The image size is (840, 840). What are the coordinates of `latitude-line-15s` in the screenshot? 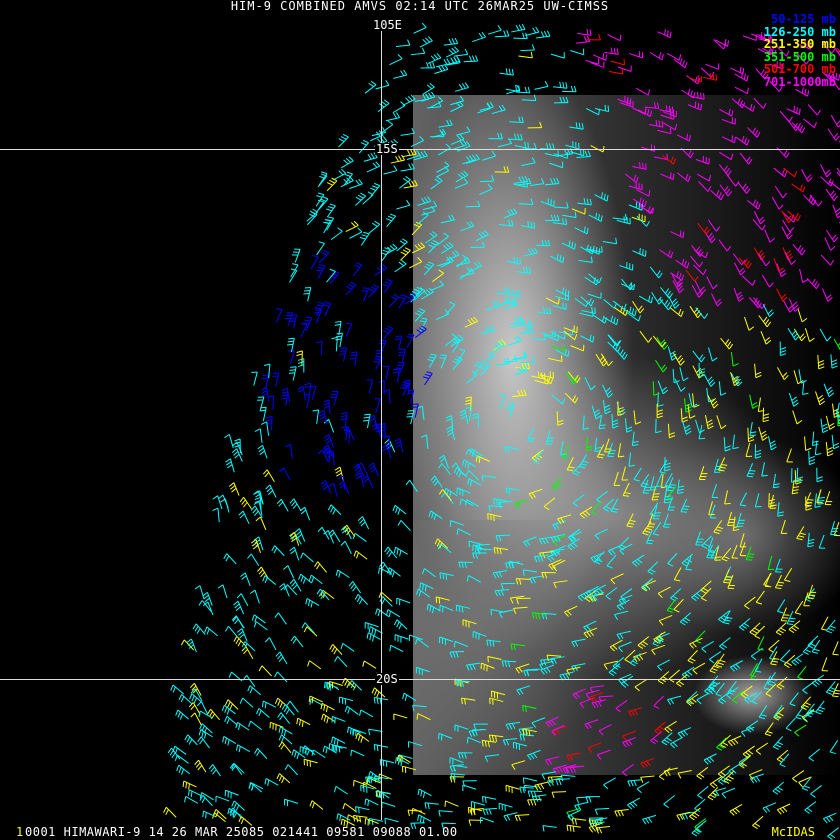 It's located at (420, 149).